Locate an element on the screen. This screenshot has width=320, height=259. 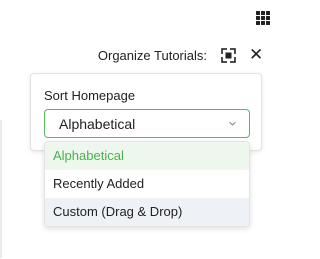
sort-select-value: Alphabetical is located at coordinates (97, 124).